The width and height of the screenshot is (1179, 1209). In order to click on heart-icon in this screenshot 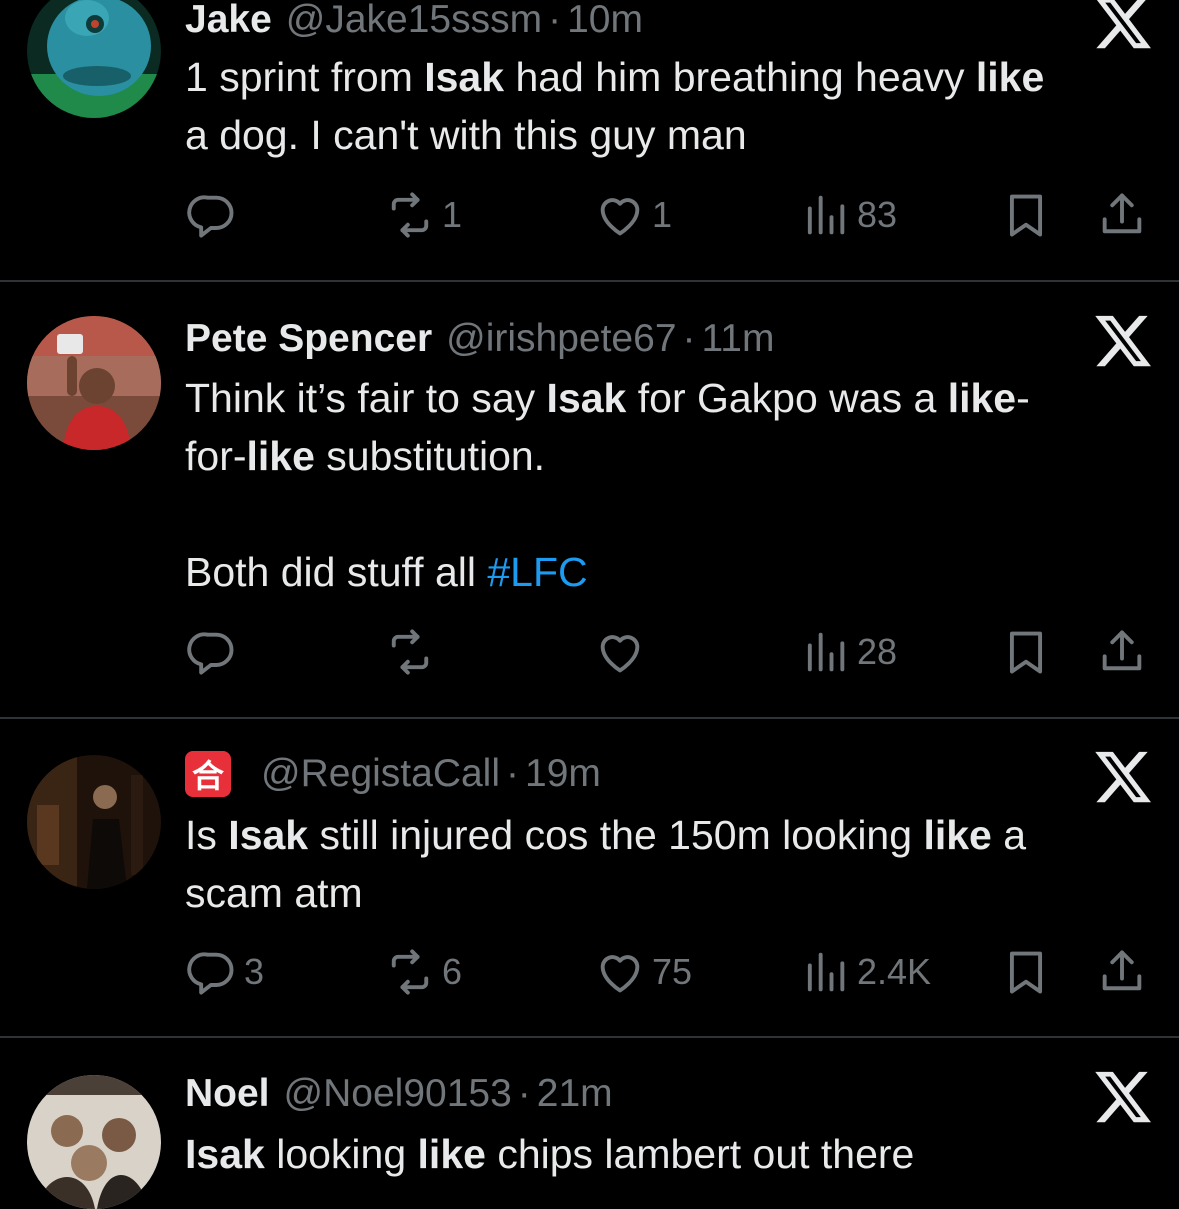, I will do `click(620, 217)`.